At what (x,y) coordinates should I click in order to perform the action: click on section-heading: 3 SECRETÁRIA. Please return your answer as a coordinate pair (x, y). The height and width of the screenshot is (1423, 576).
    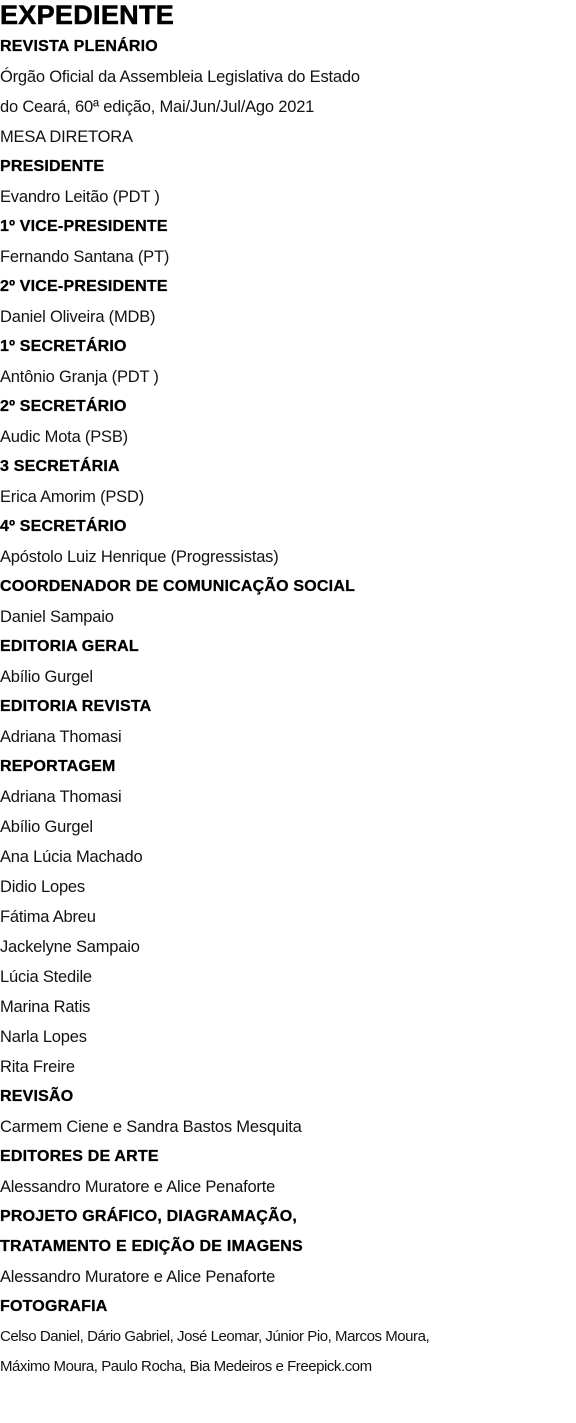
    Looking at the image, I should click on (60, 466).